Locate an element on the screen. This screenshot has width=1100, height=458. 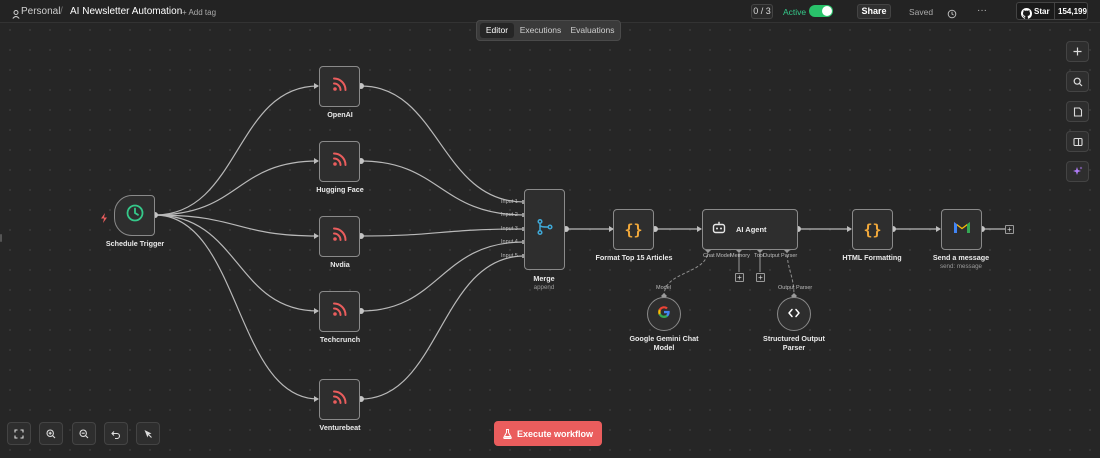
trigger-bolt-icon is located at coordinates (104, 219).